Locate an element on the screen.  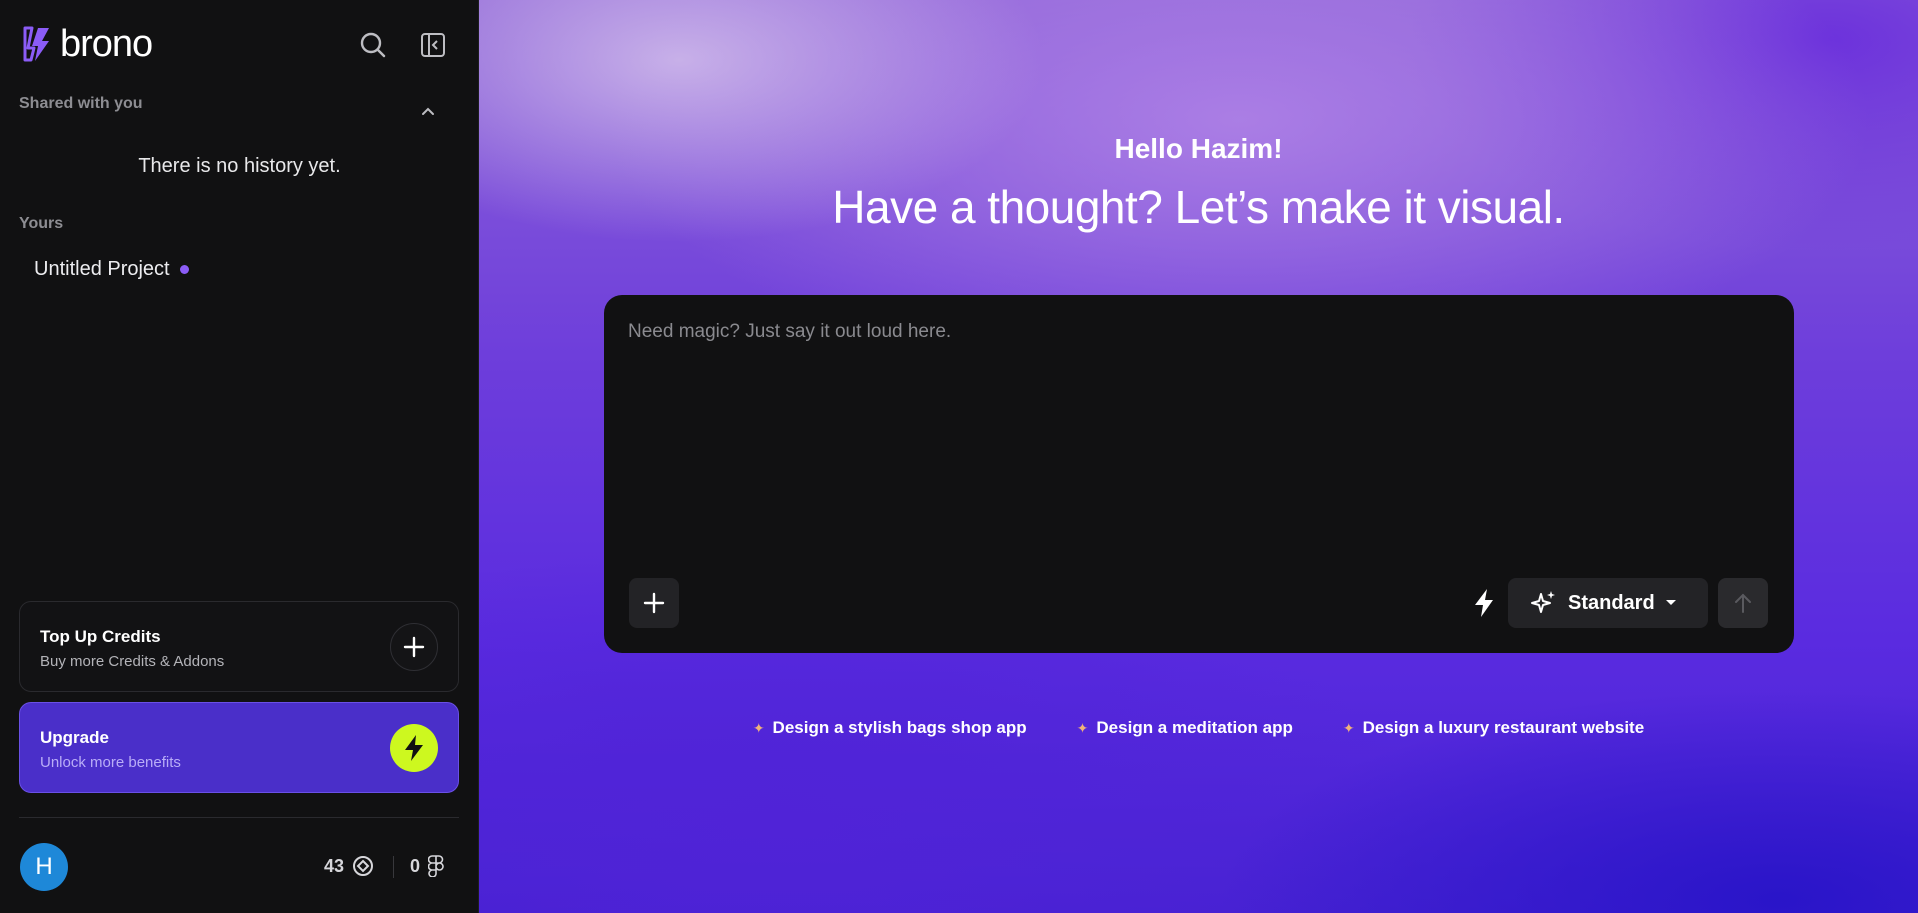
figma-count: 0 is located at coordinates (415, 865).